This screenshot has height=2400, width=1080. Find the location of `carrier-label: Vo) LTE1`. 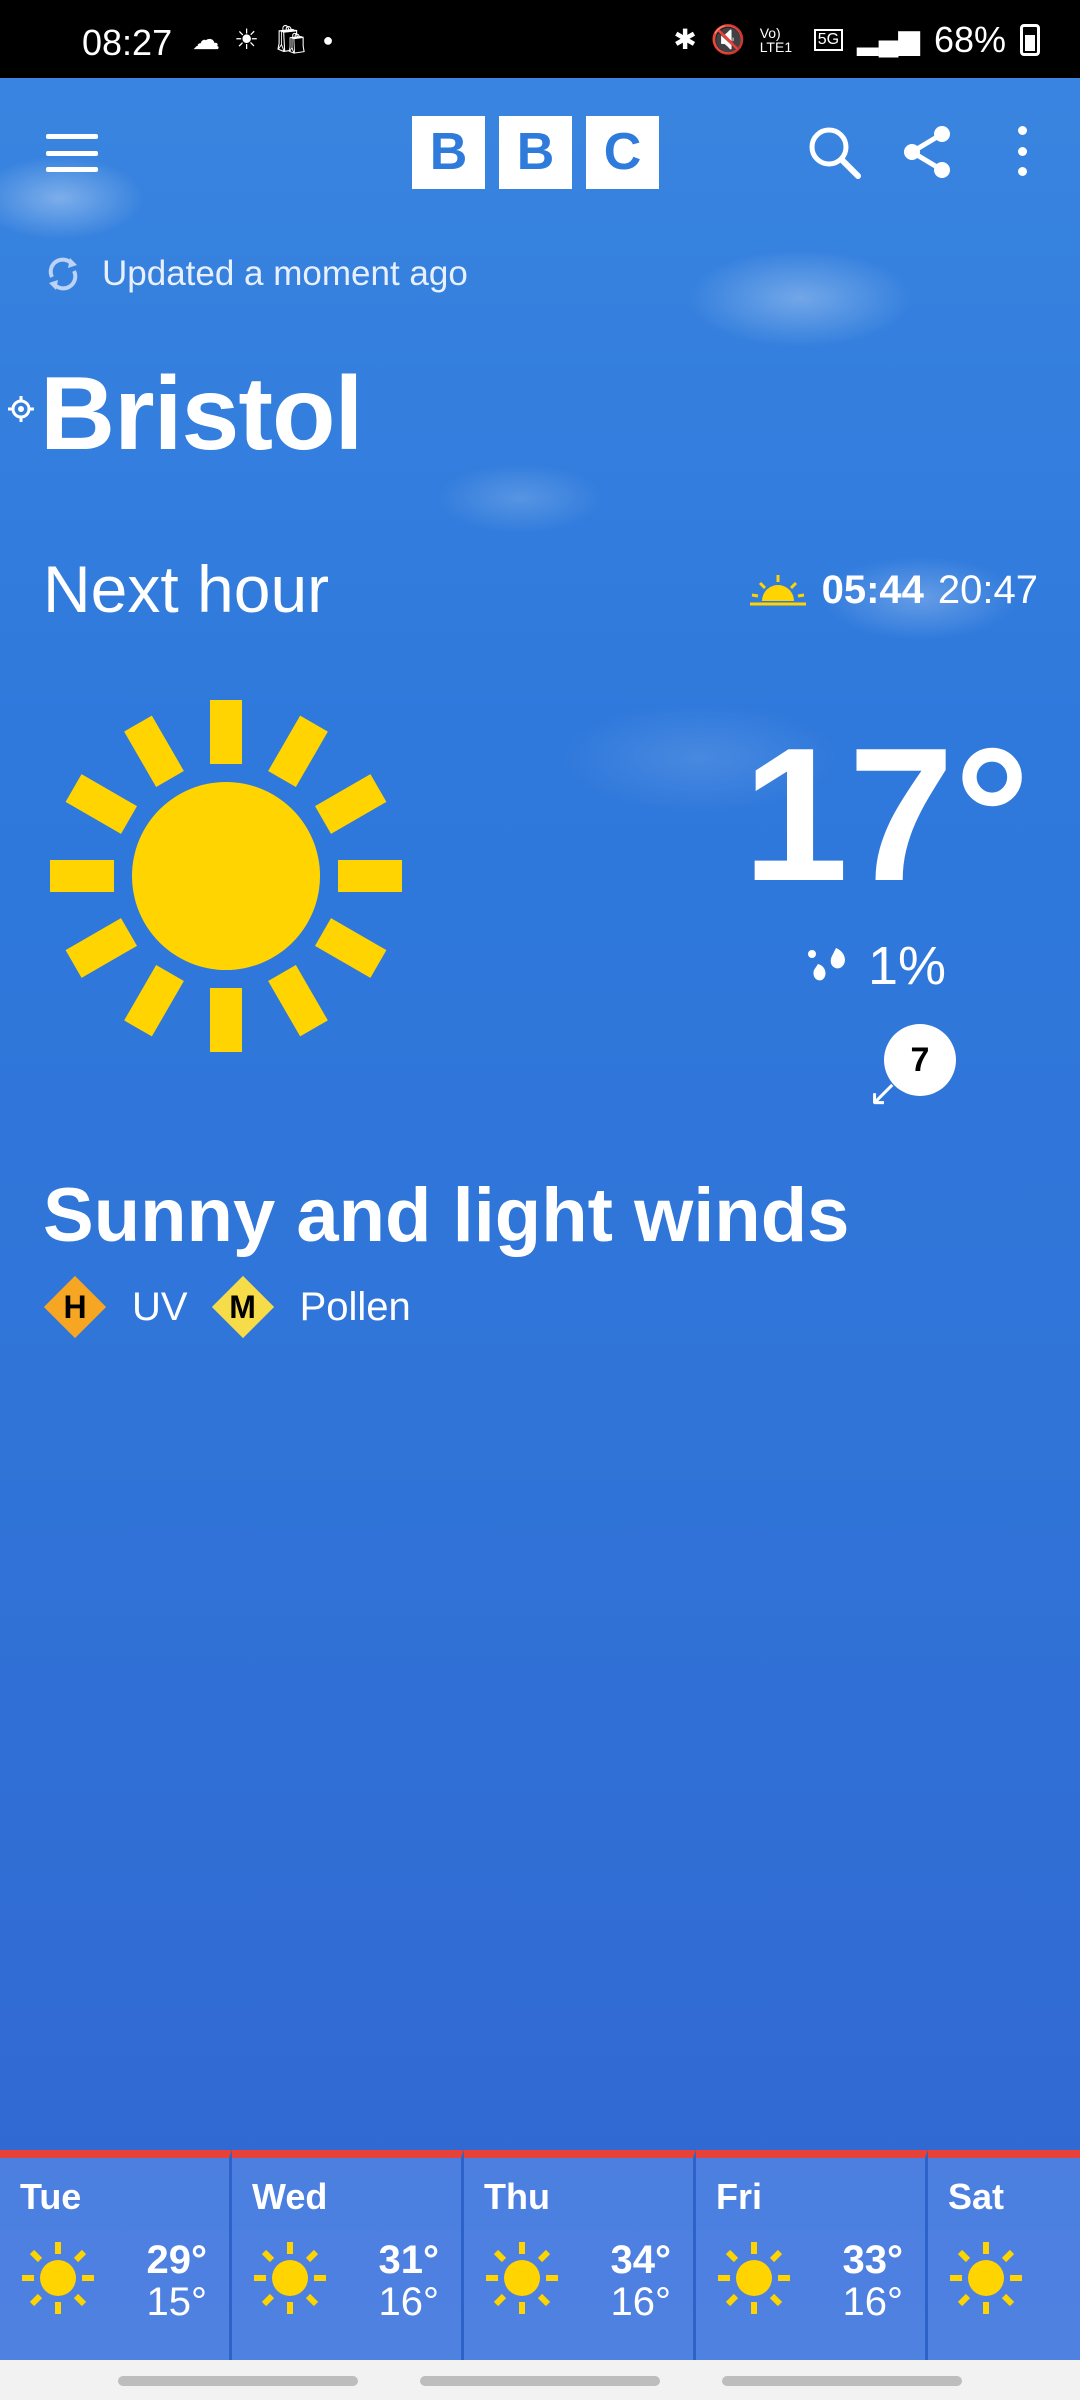

carrier-label: Vo) LTE1 is located at coordinates (776, 40).